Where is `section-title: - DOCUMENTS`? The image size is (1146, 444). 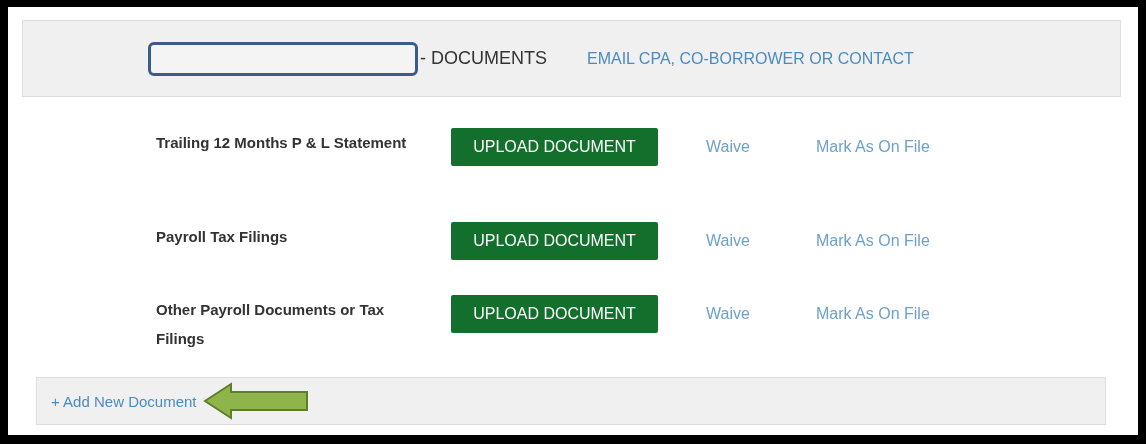 section-title: - DOCUMENTS is located at coordinates (483, 58).